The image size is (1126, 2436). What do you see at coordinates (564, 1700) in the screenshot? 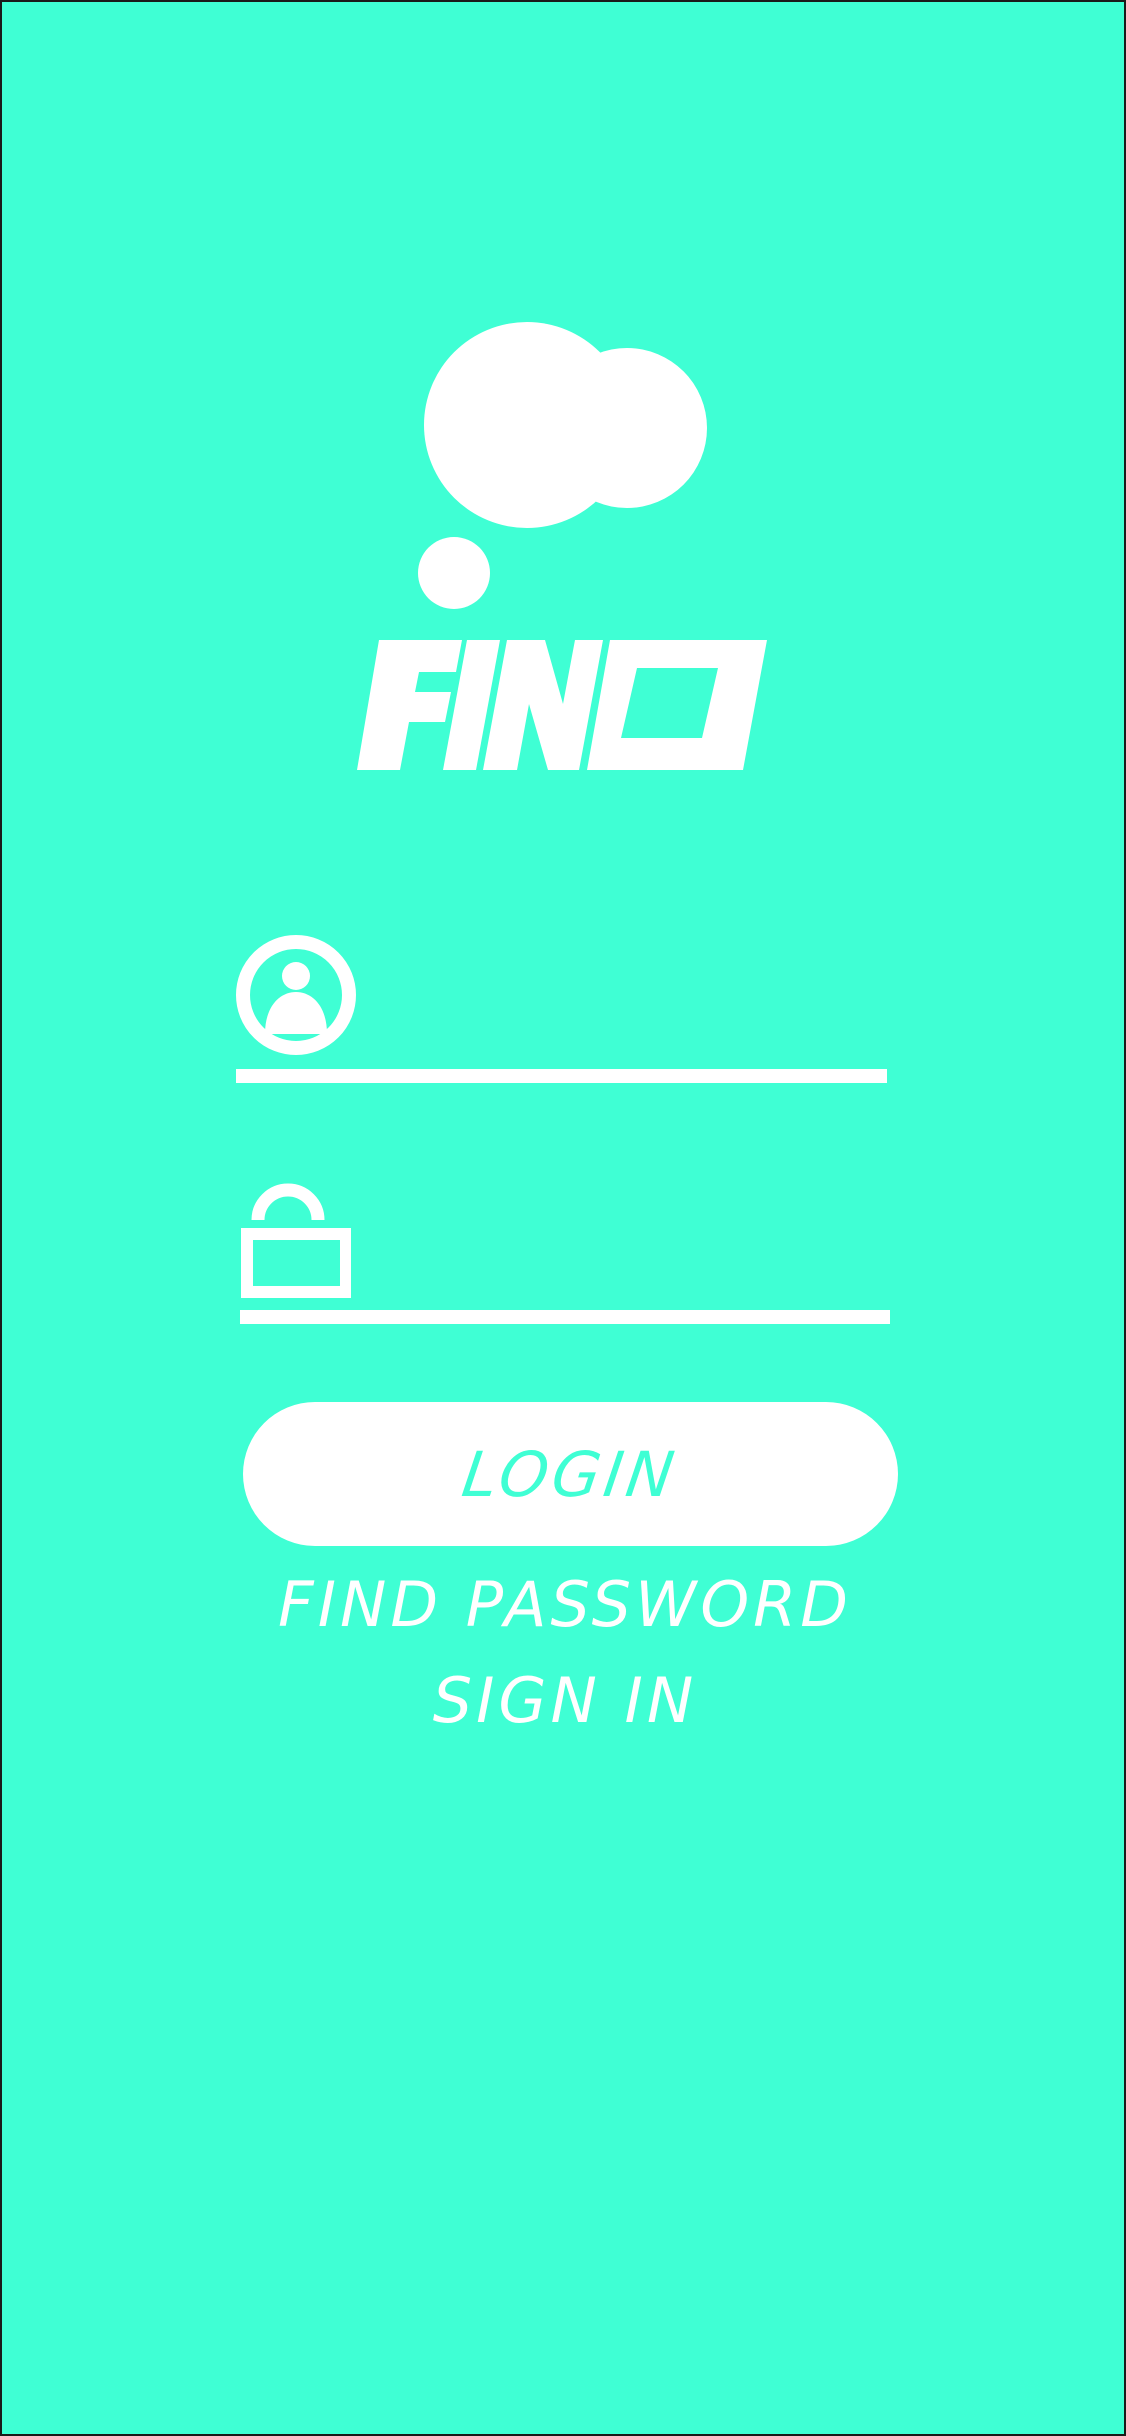
I see `sign-in-link: SIGN IN` at bounding box center [564, 1700].